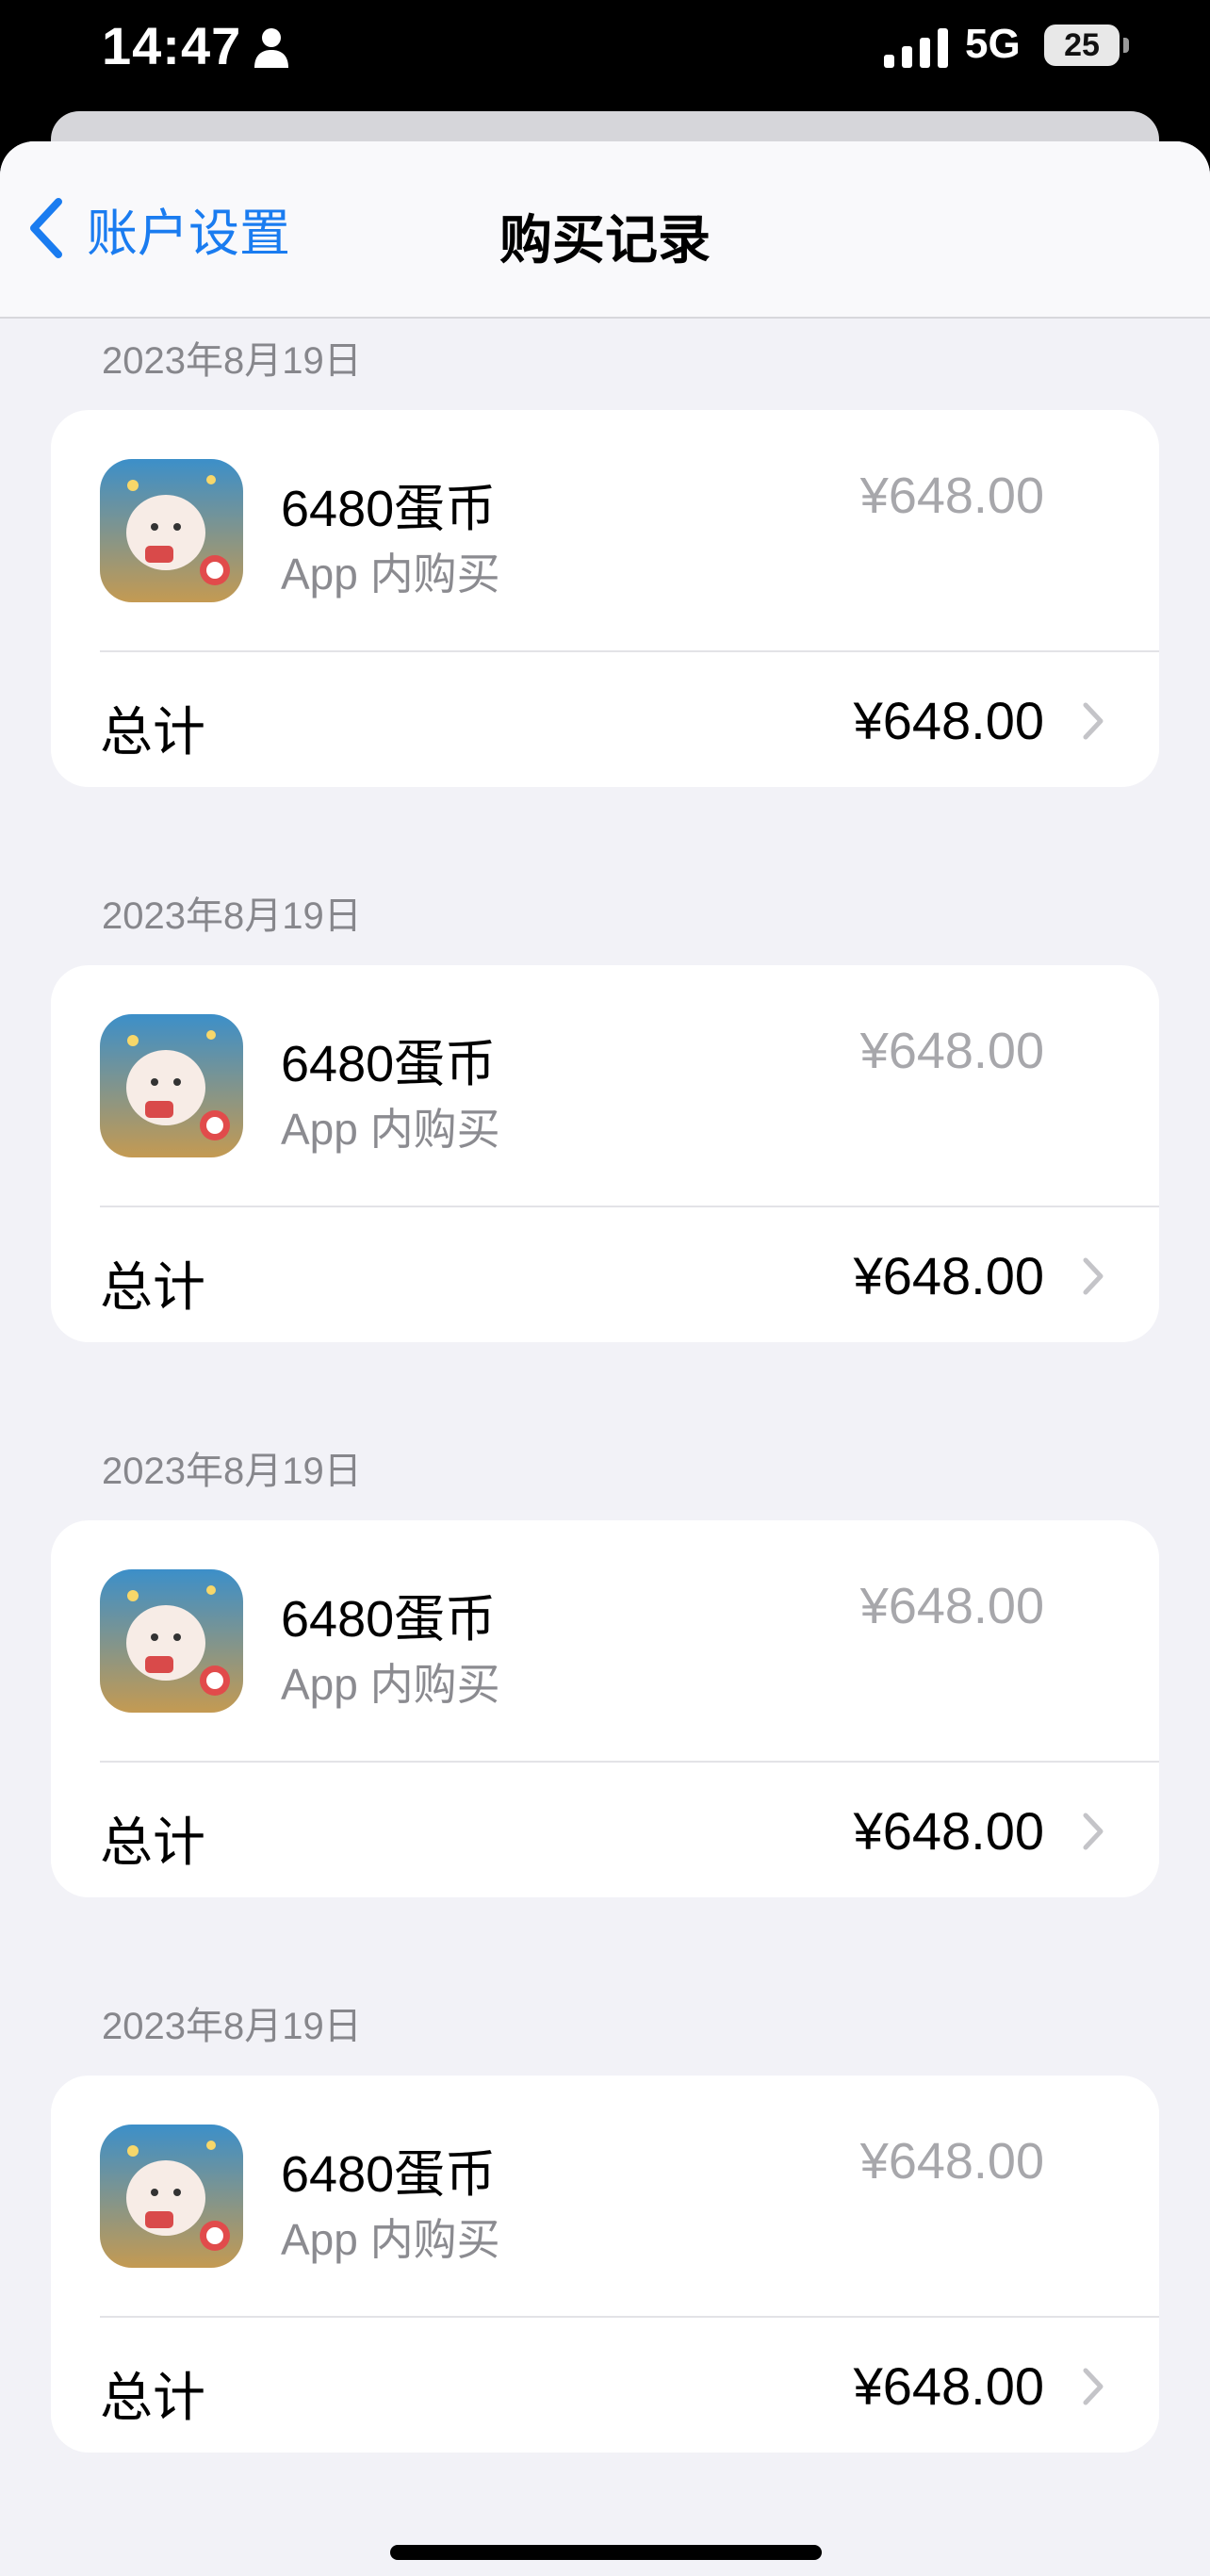 The width and height of the screenshot is (1210, 2576). Describe the element at coordinates (605, 52) in the screenshot. I see `status-bar: 14:47 5G 25` at that location.